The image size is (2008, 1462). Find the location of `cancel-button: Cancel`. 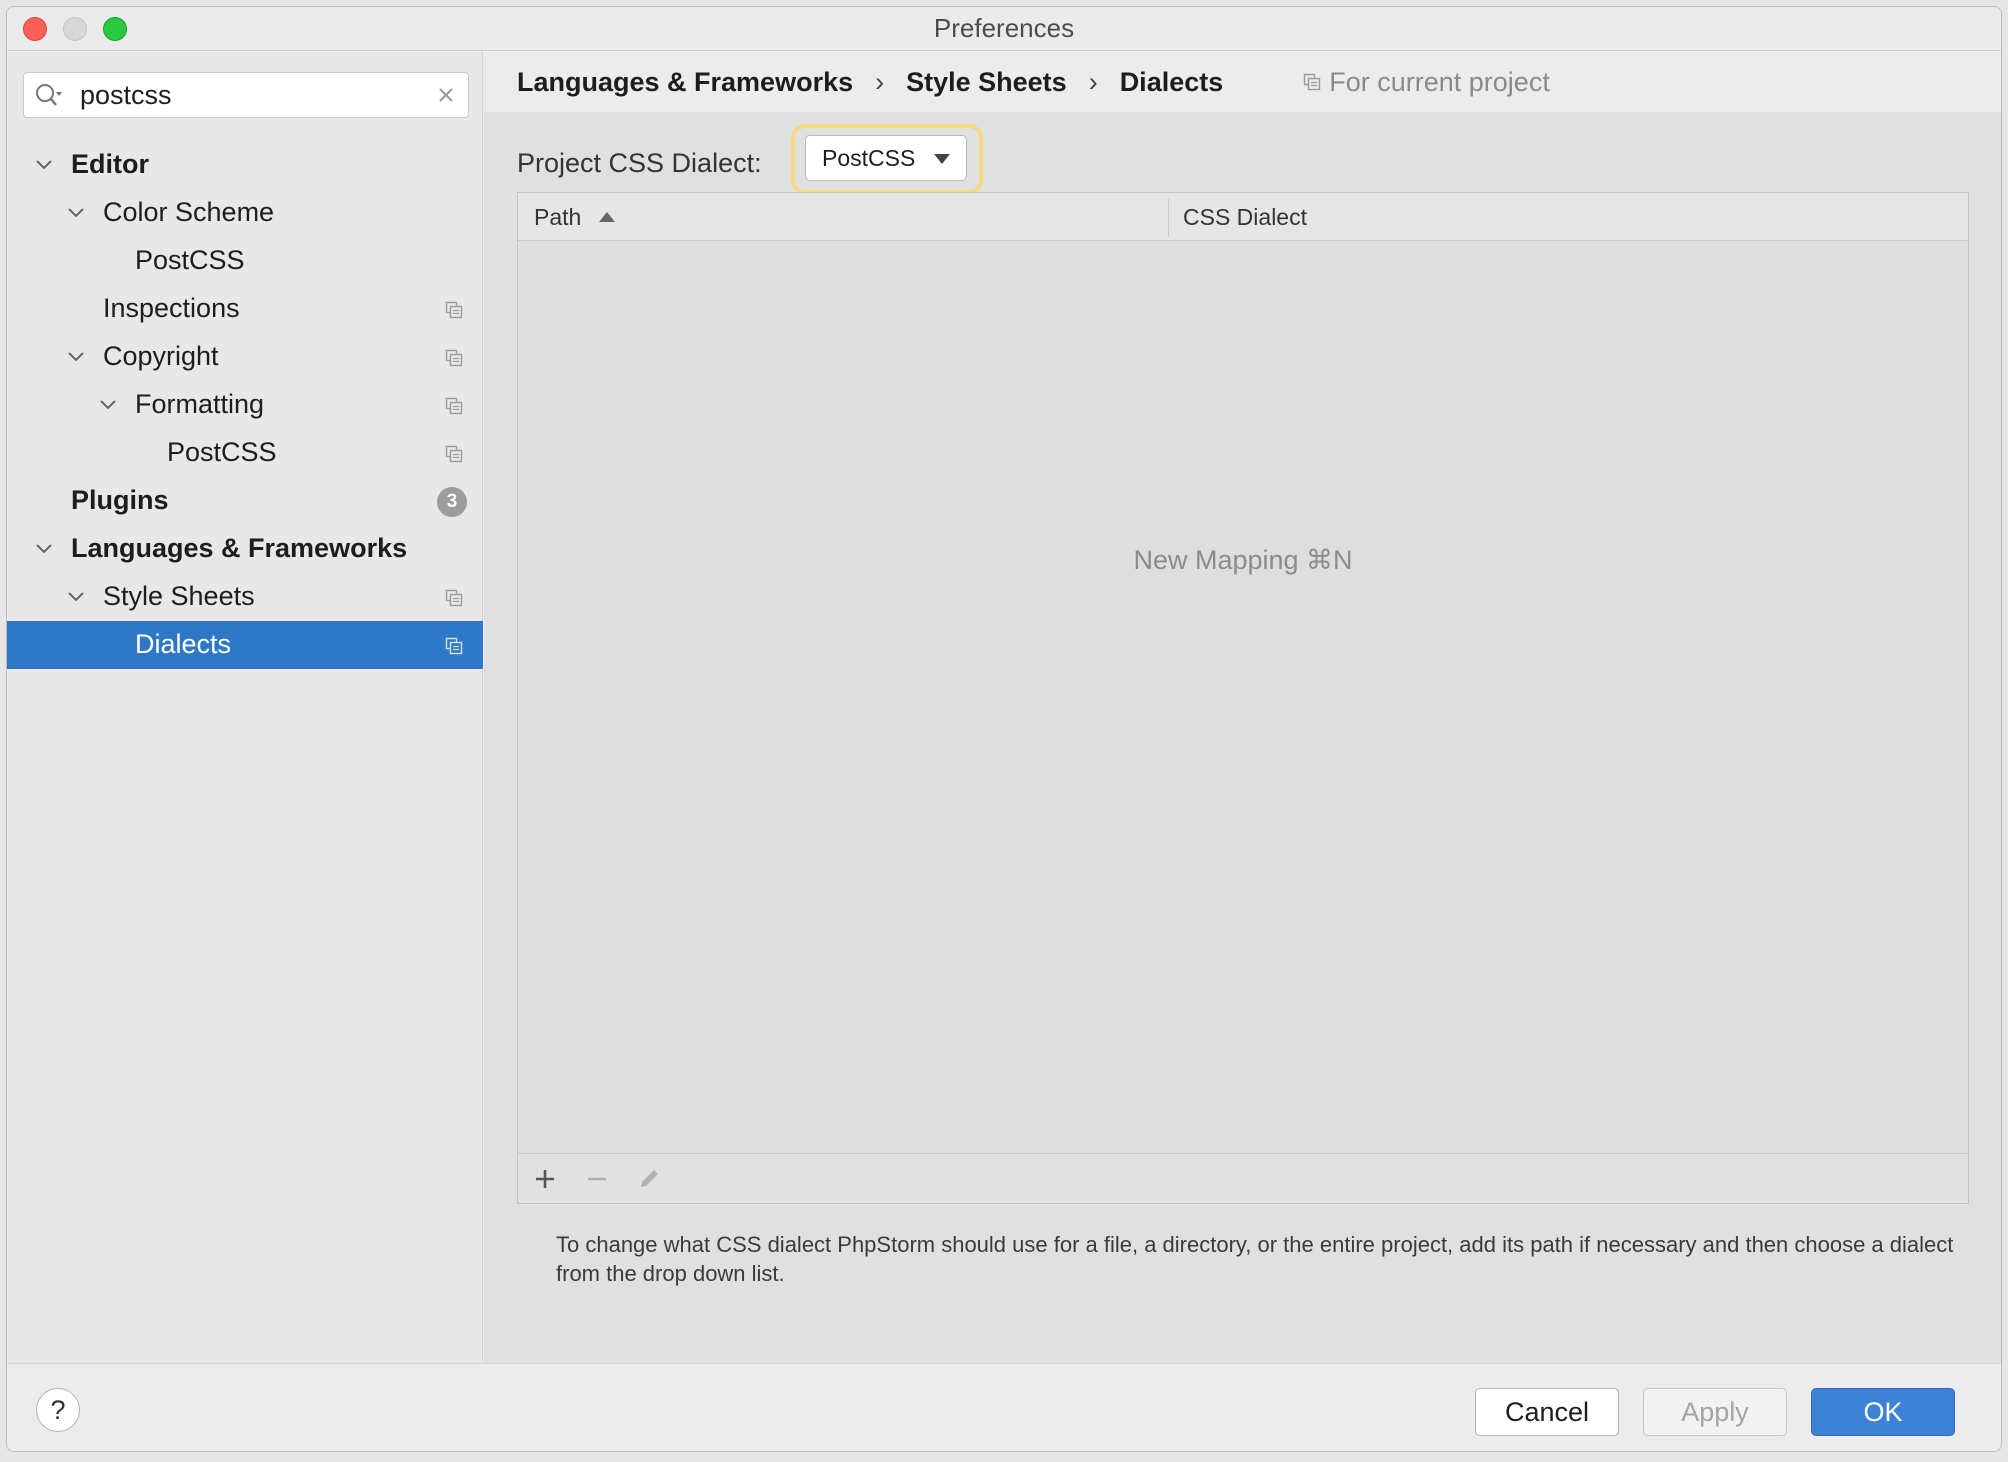

cancel-button: Cancel is located at coordinates (1547, 1412).